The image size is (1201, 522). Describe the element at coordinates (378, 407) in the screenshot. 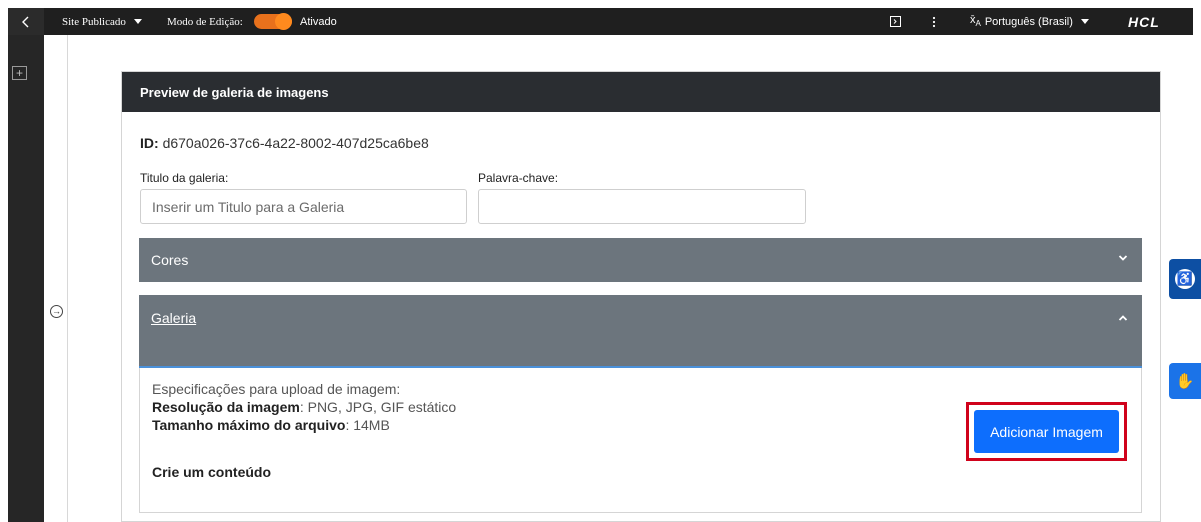

I see `spec-resolution-value: : PNG, JPG, GIF estático` at that location.